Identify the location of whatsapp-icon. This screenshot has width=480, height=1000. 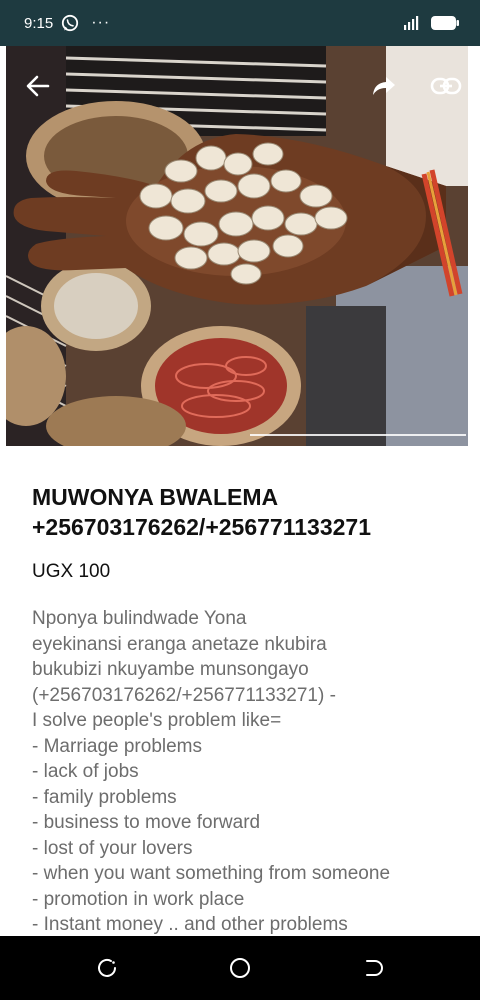
(70, 23).